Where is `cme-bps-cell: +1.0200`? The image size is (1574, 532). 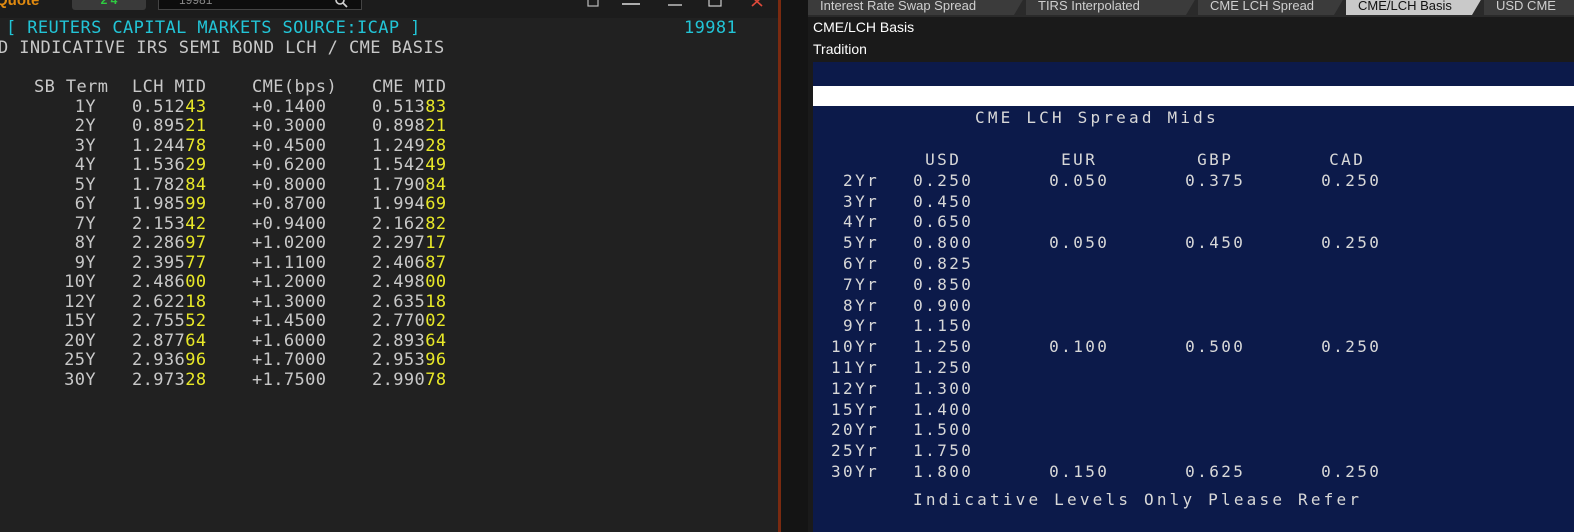
cme-bps-cell: +1.0200 is located at coordinates (289, 243).